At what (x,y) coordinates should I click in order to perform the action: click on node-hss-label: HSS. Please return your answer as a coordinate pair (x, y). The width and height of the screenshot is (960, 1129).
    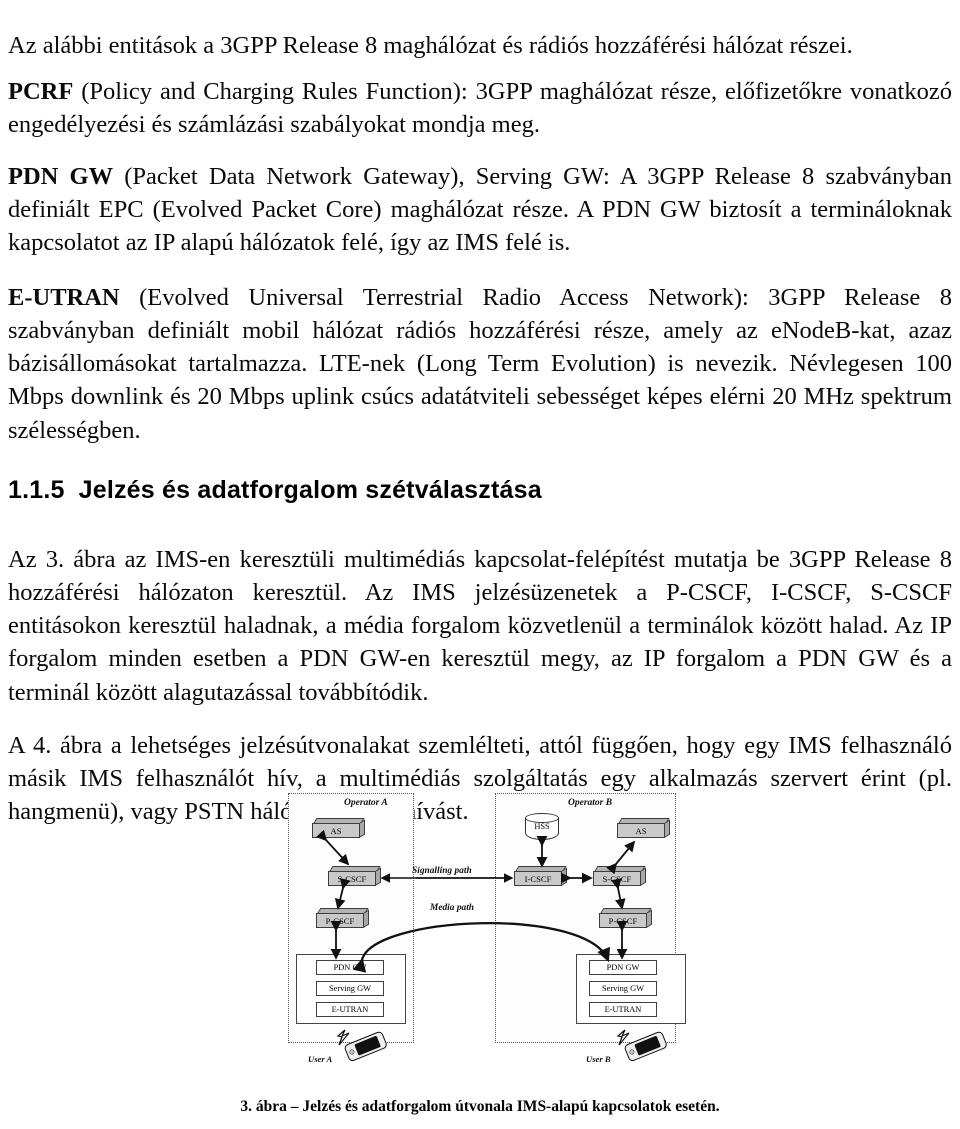
    Looking at the image, I should click on (542, 826).